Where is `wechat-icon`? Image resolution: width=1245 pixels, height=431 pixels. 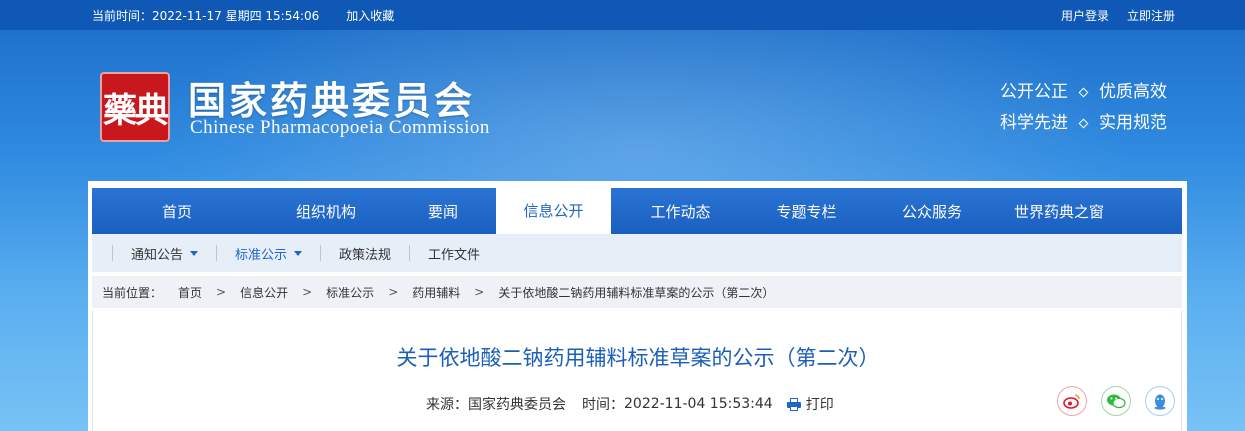 wechat-icon is located at coordinates (1116, 401).